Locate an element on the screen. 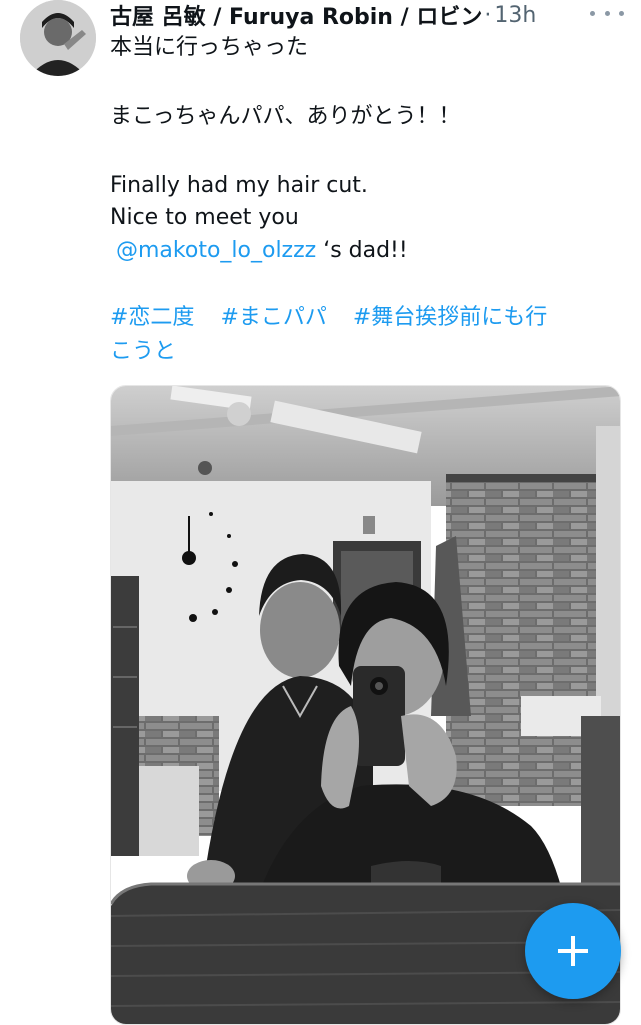  tweet-text-line: Finally had my hair cut. is located at coordinates (239, 185).